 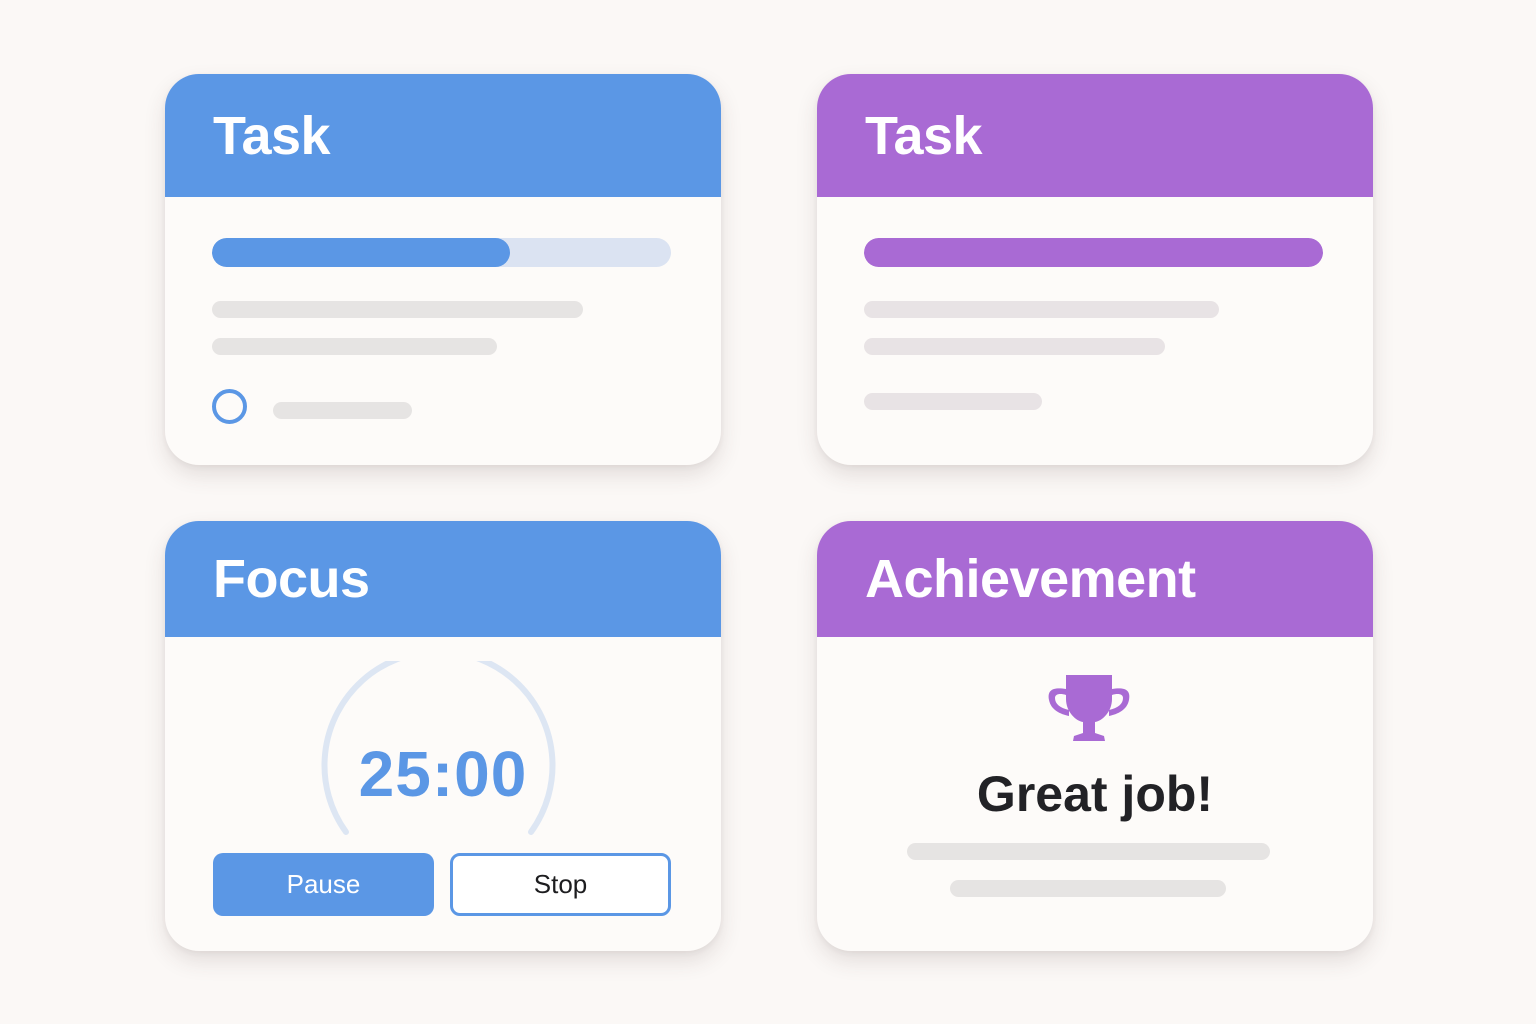 What do you see at coordinates (443, 579) in the screenshot?
I see `focus-card-header: Focus` at bounding box center [443, 579].